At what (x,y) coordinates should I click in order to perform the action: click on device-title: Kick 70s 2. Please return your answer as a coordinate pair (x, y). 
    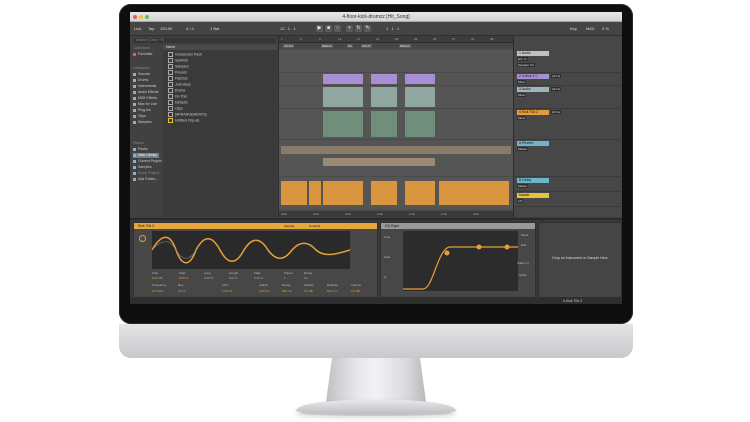
    Looking at the image, I should click on (255, 226).